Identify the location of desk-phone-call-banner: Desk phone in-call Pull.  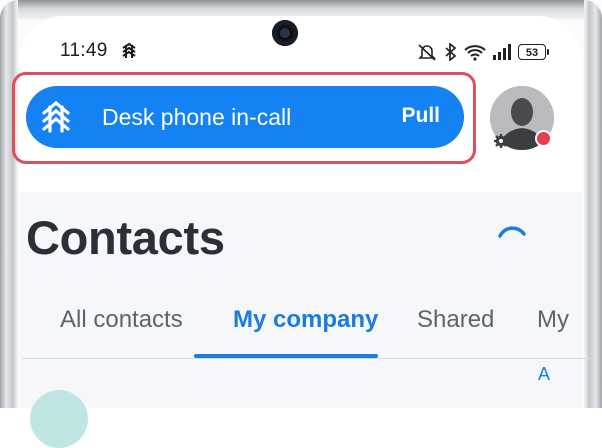
(245, 117).